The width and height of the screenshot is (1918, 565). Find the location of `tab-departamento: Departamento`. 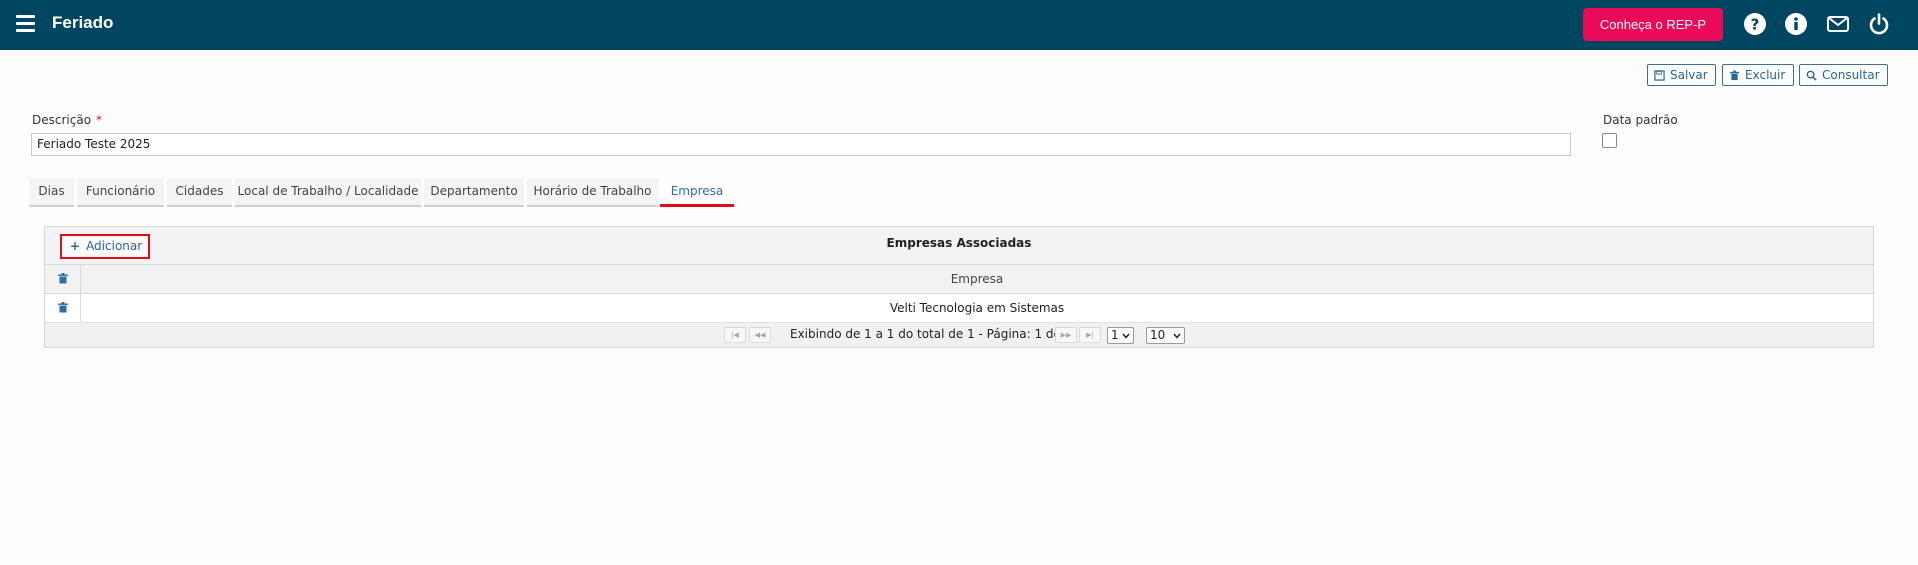

tab-departamento: Departamento is located at coordinates (474, 192).